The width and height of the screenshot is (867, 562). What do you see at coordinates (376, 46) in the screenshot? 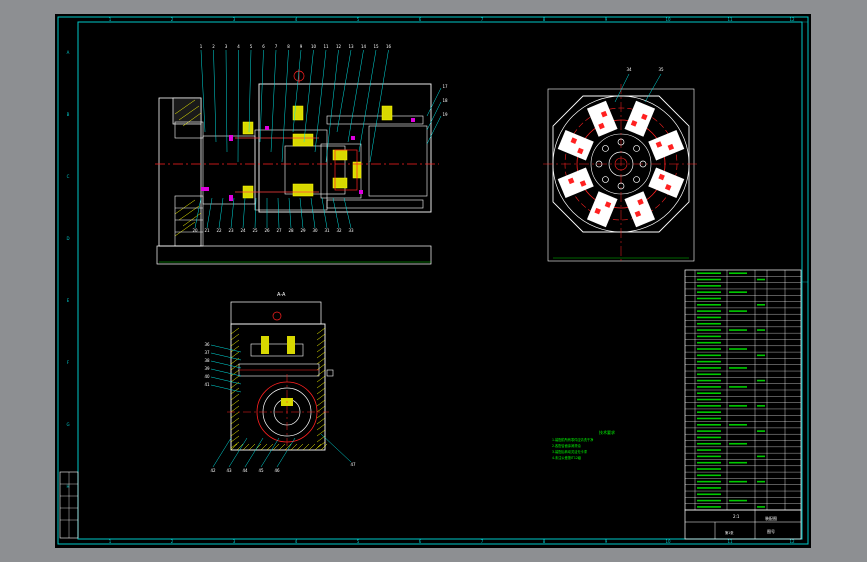
I see `balloon-number: 15` at bounding box center [376, 46].